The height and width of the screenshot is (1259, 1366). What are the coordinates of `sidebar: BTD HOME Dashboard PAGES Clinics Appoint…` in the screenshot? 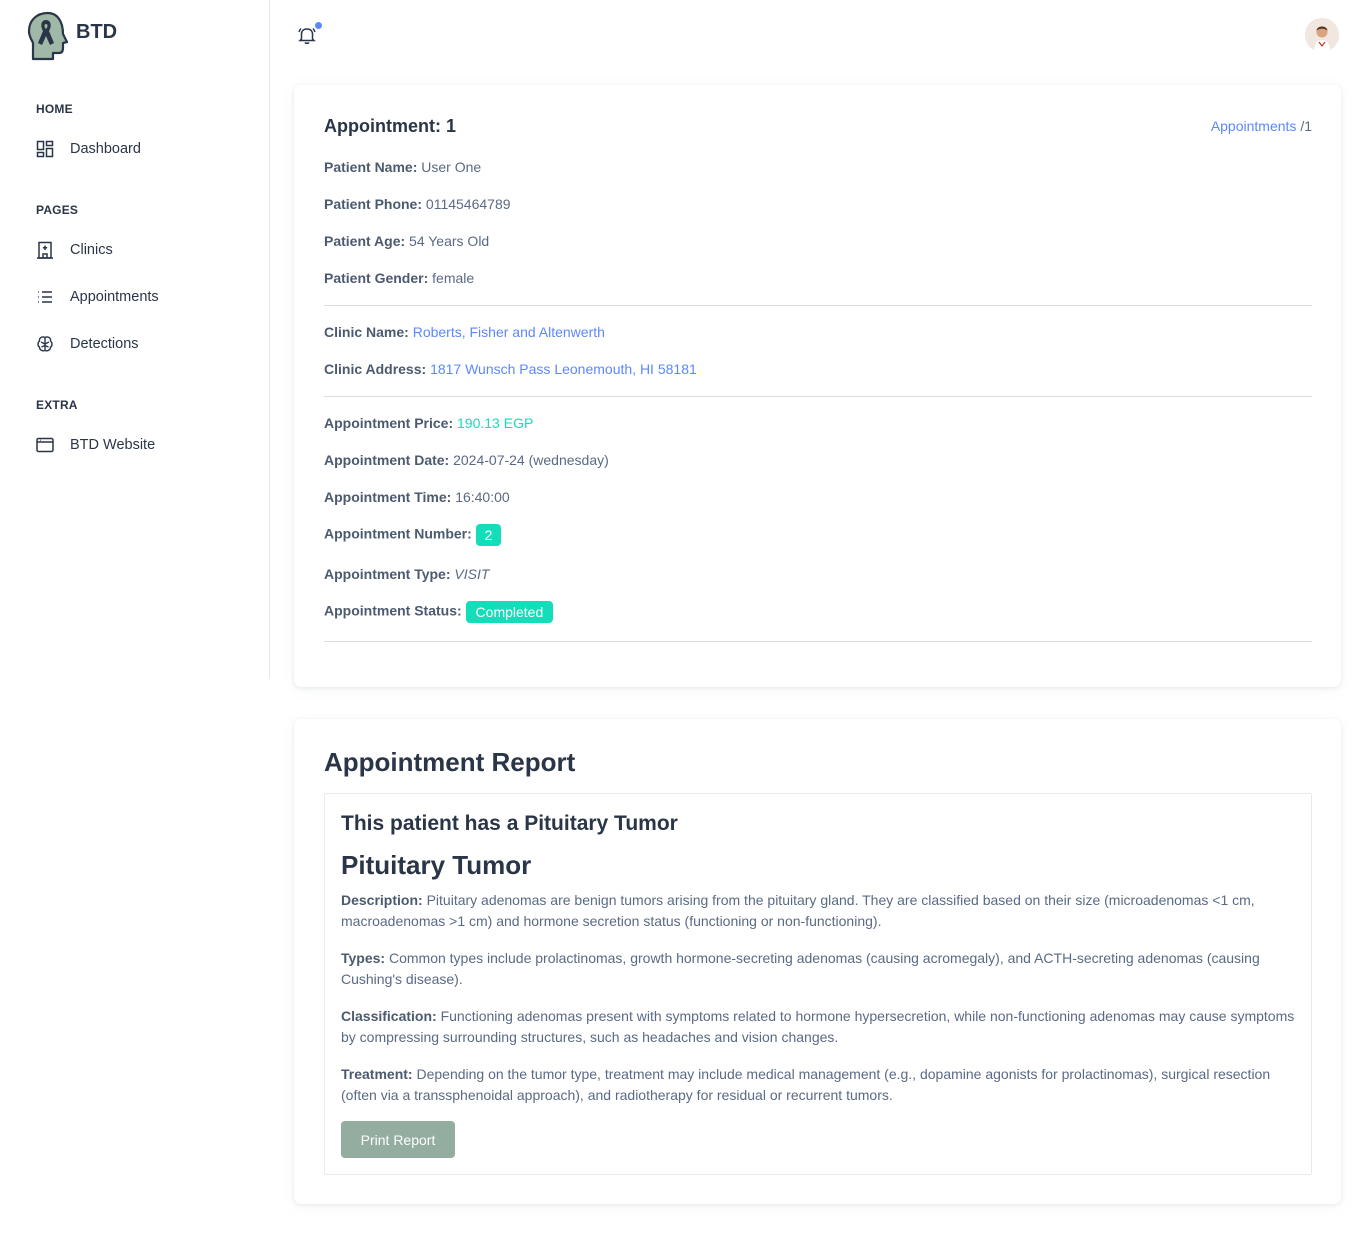 It's located at (135, 339).